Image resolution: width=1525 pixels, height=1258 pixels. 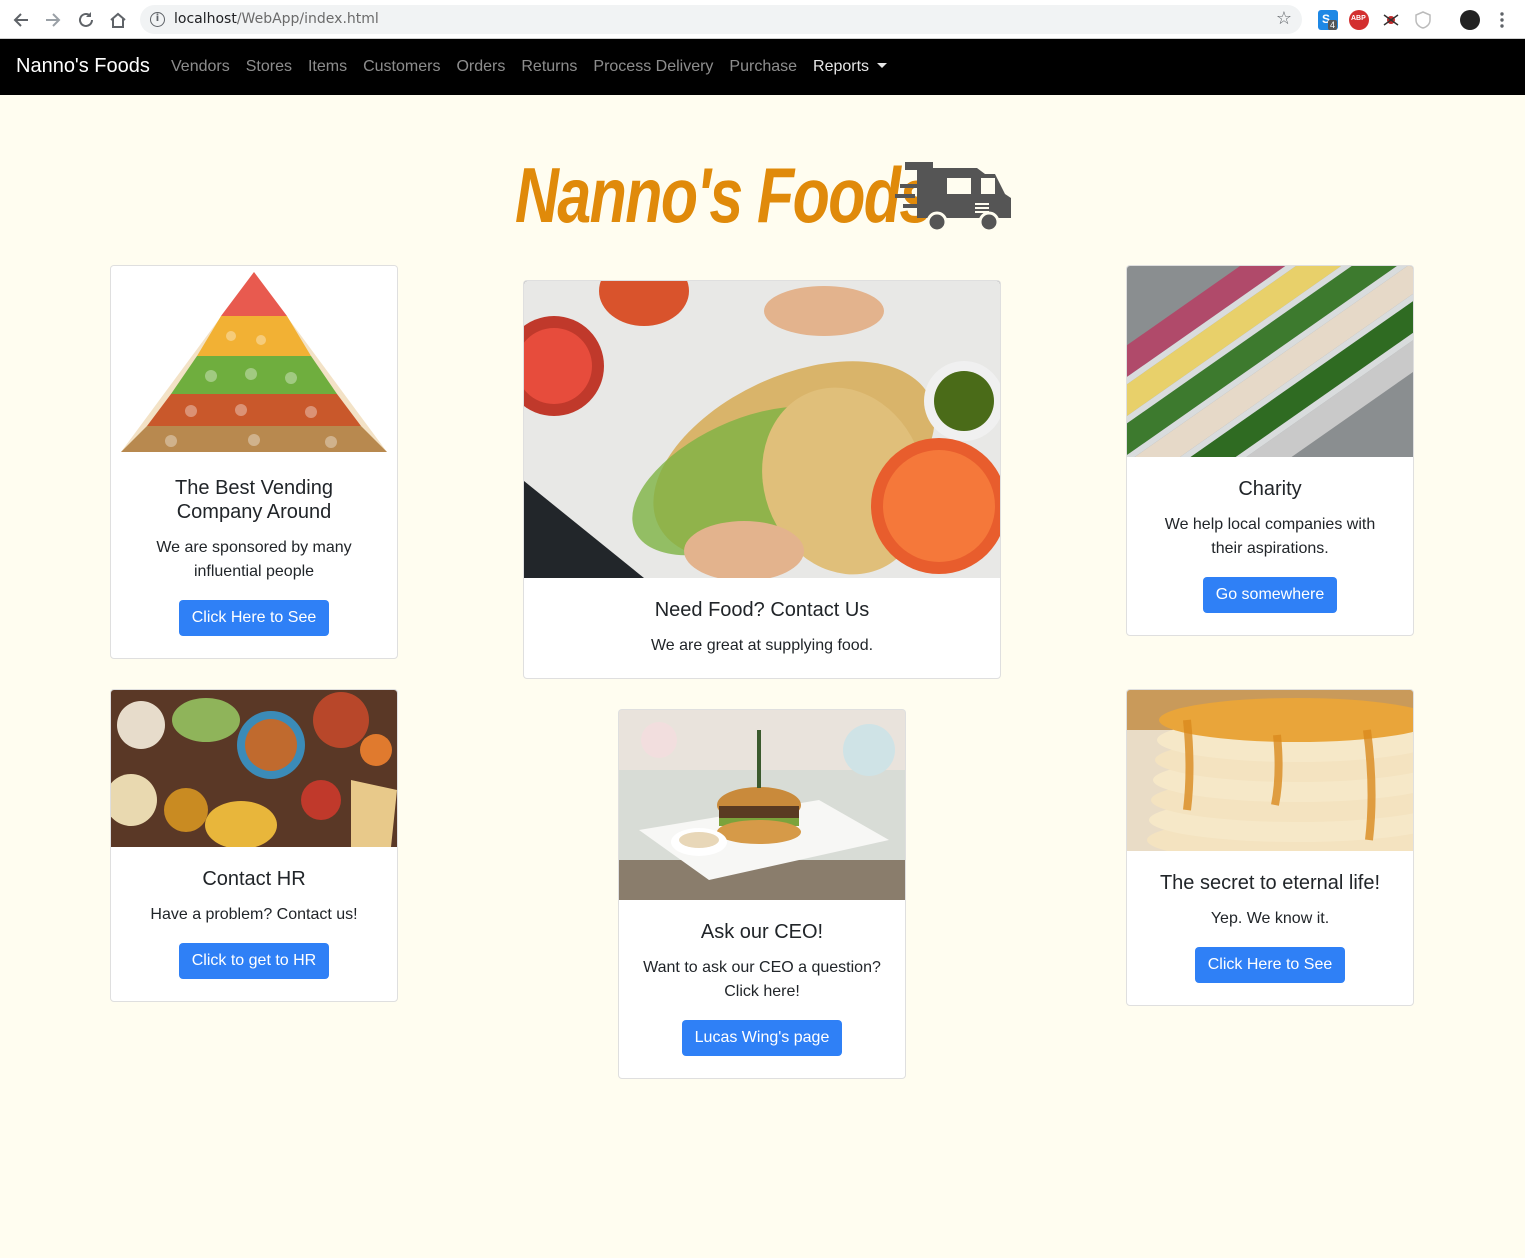 I want to click on nav-link-stores: Stores, so click(x=269, y=67).